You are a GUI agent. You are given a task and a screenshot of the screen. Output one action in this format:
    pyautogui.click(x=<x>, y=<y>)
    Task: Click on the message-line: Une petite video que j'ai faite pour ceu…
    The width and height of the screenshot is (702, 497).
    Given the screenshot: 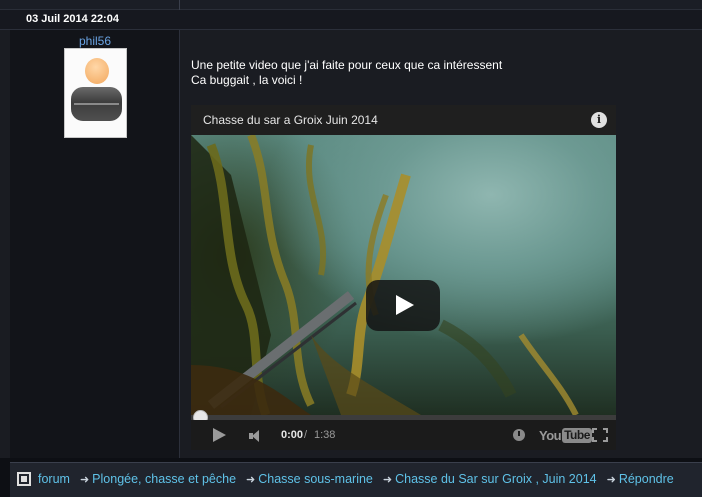 What is the action you would take?
    pyautogui.click(x=347, y=65)
    